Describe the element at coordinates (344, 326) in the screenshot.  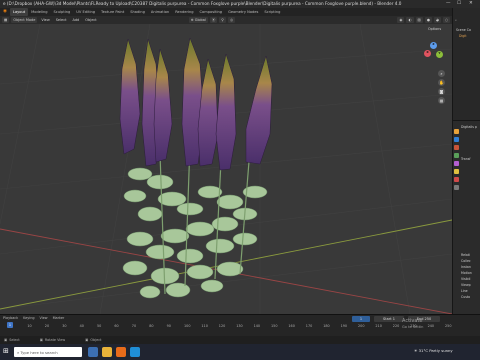
I see `timeline-tick-label: 190` at that location.